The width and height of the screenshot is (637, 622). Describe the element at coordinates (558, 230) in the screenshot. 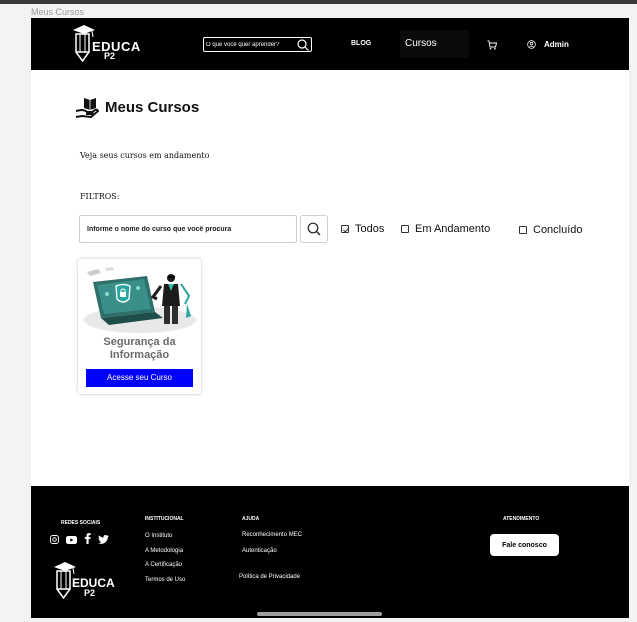

I see `filter-label: Concluído` at that location.